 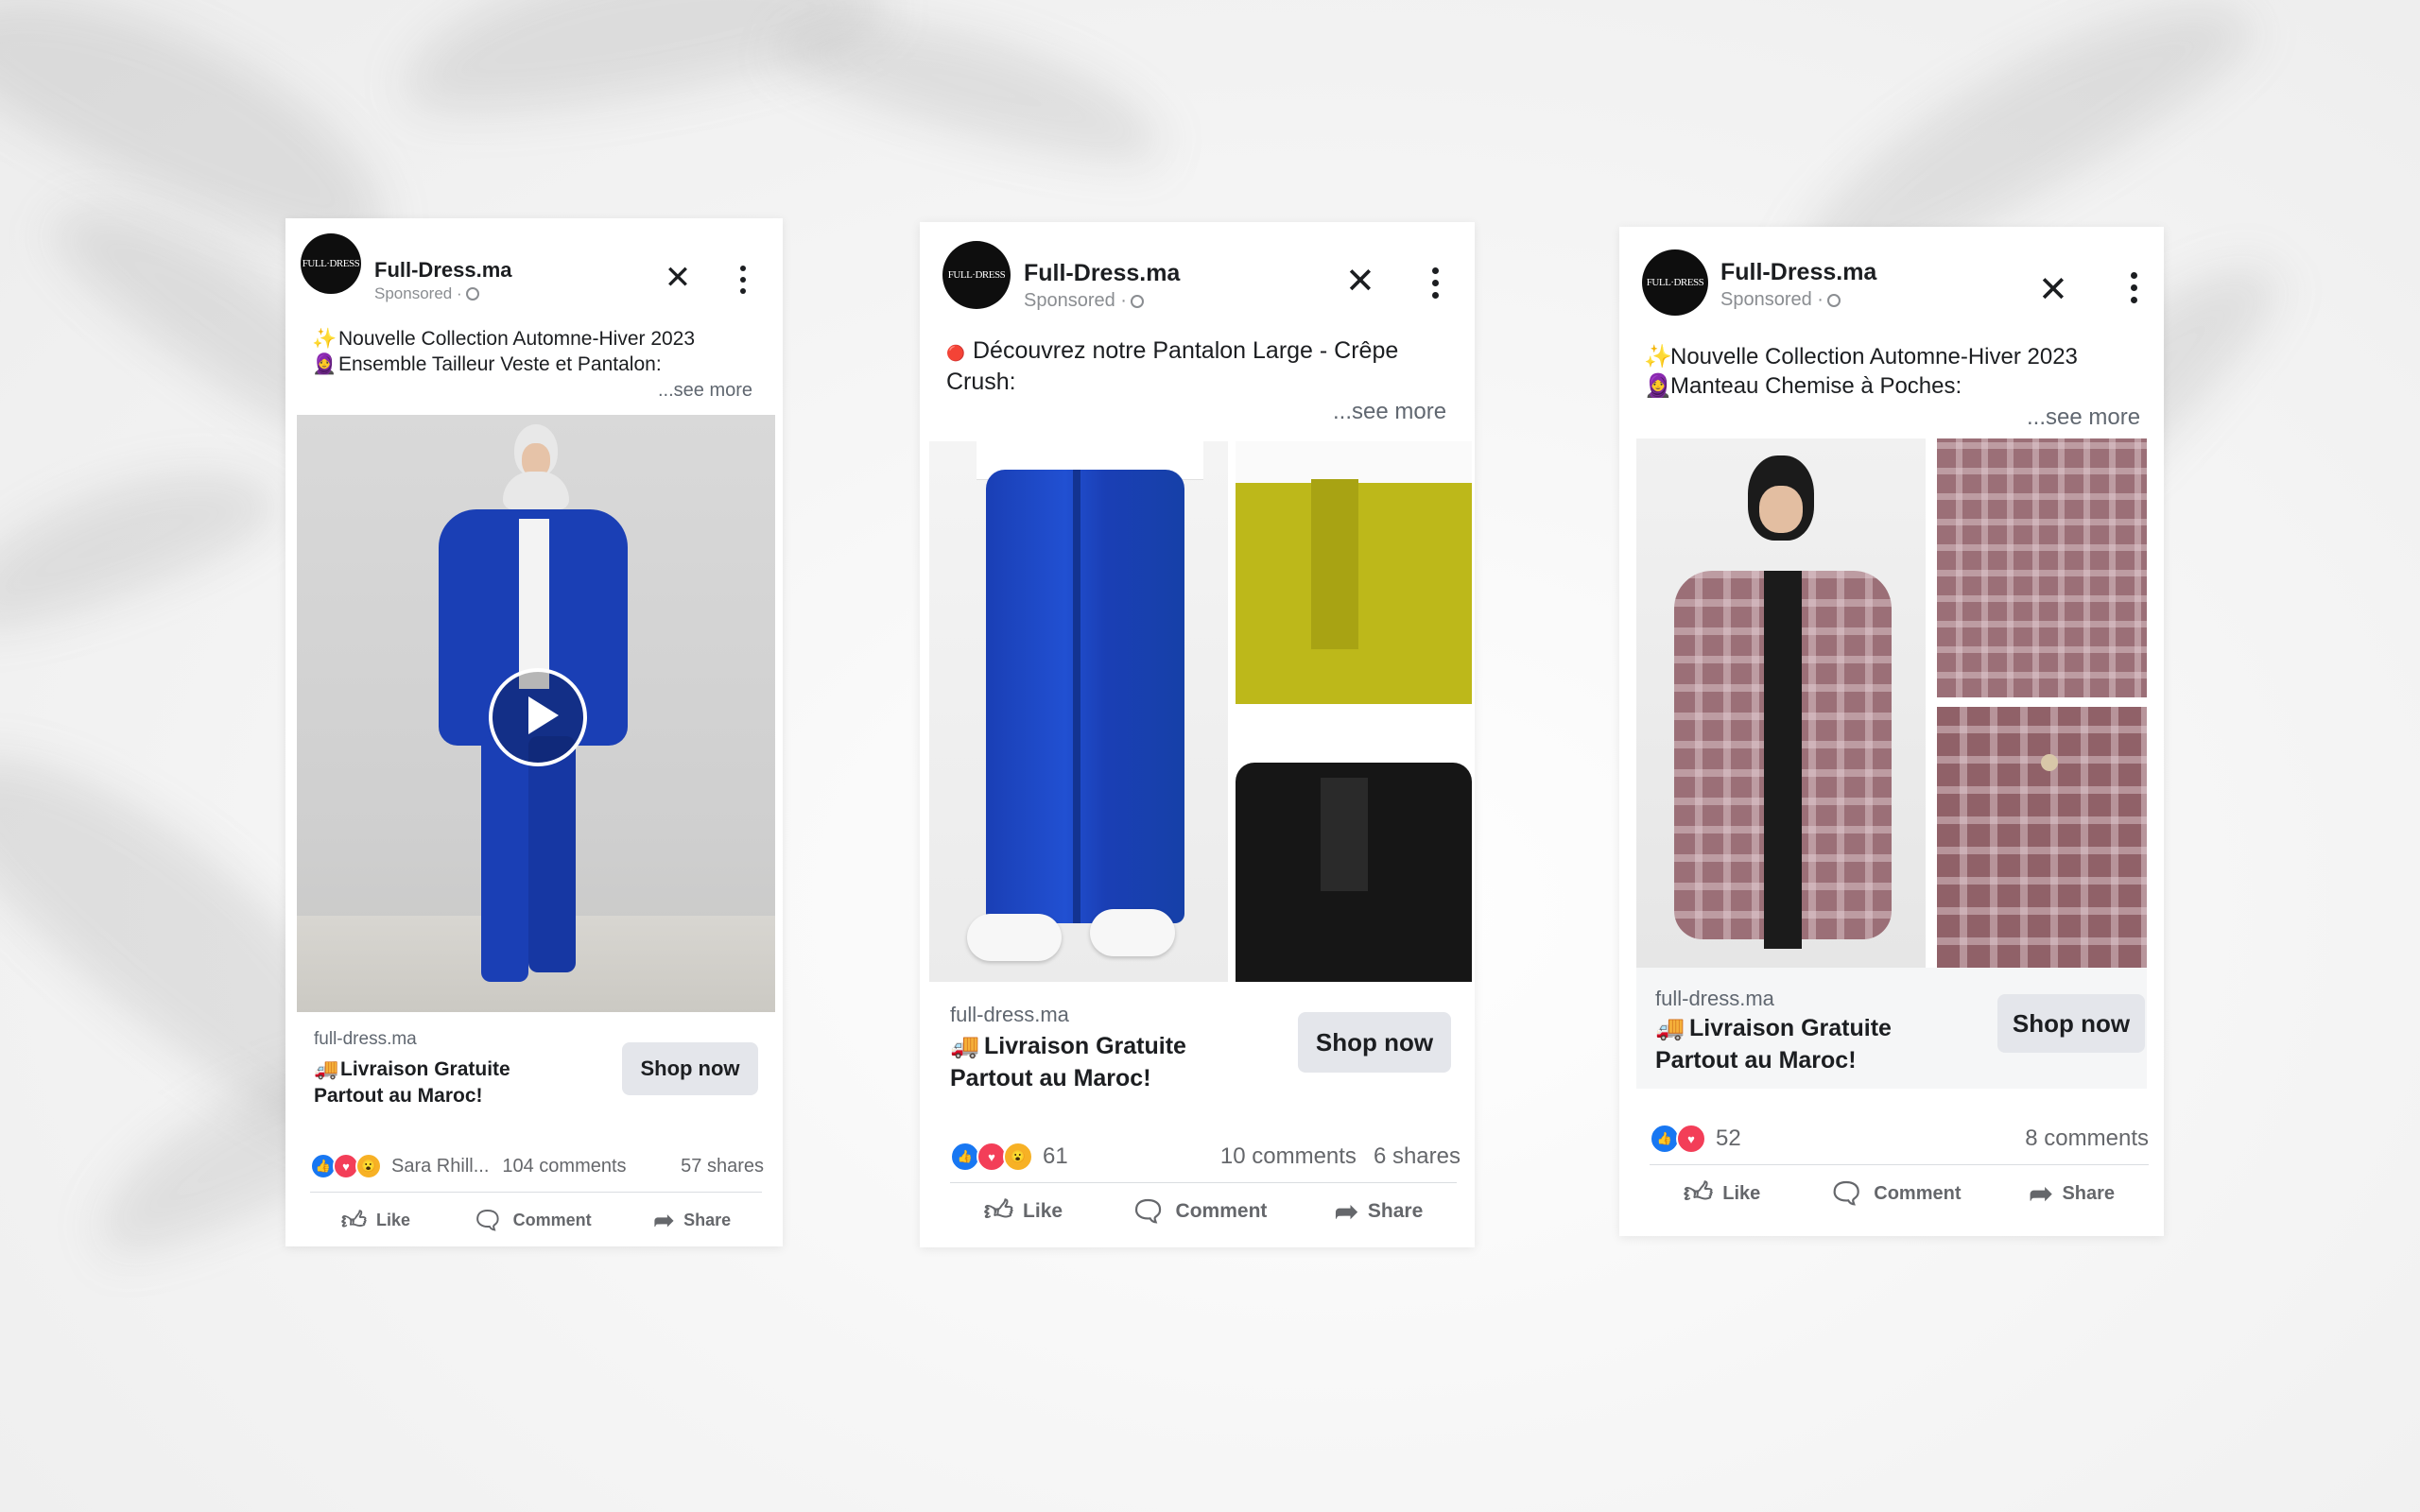 What do you see at coordinates (1078, 711) in the screenshot?
I see `product-image-blue-pants` at bounding box center [1078, 711].